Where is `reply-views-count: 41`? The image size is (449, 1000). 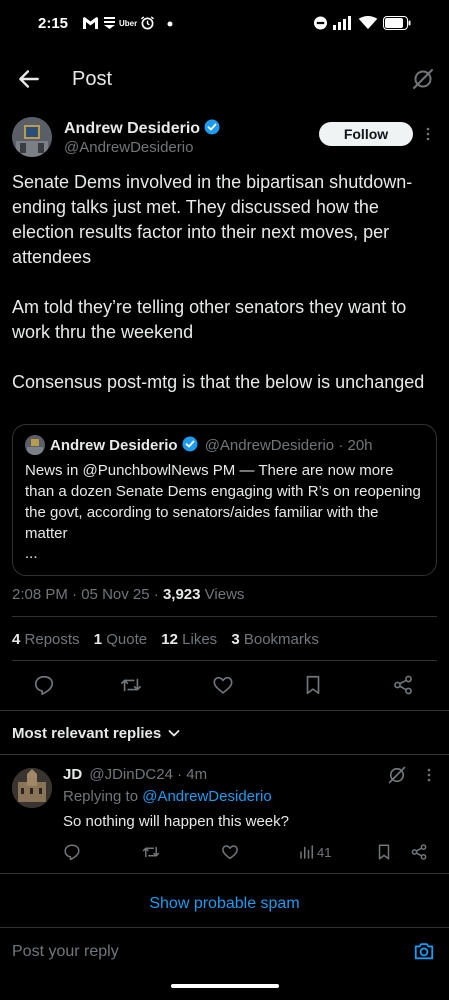
reply-views-count: 41 is located at coordinates (324, 852).